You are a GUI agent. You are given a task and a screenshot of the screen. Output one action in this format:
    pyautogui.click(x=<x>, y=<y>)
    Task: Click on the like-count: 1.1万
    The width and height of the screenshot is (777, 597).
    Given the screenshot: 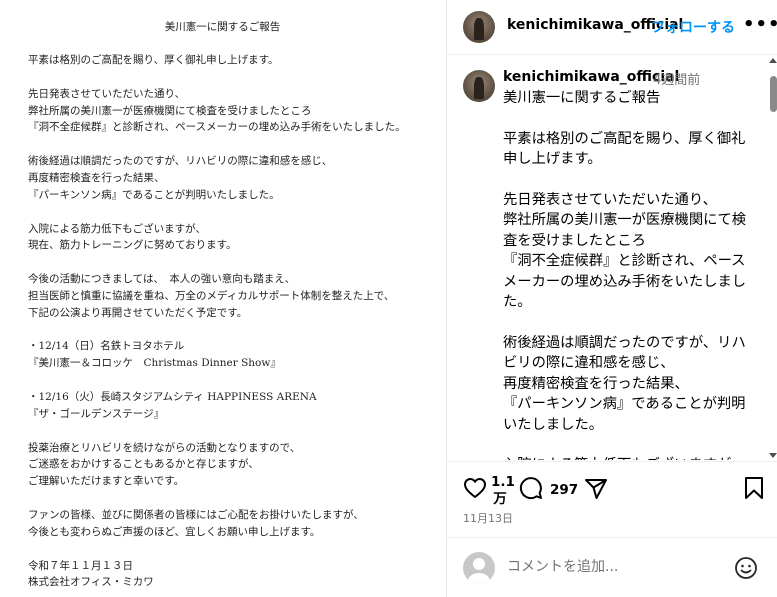 What is the action you would take?
    pyautogui.click(x=503, y=491)
    